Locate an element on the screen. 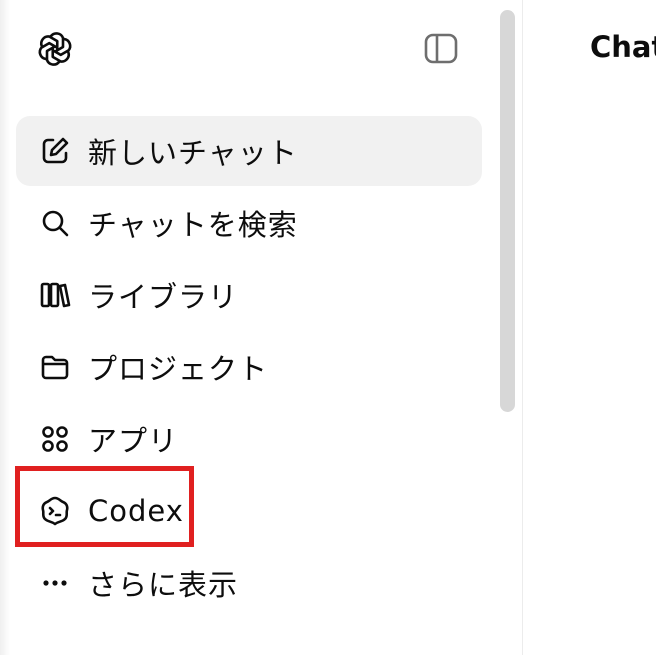  sidebar-item-apps: アプリ is located at coordinates (249, 439).